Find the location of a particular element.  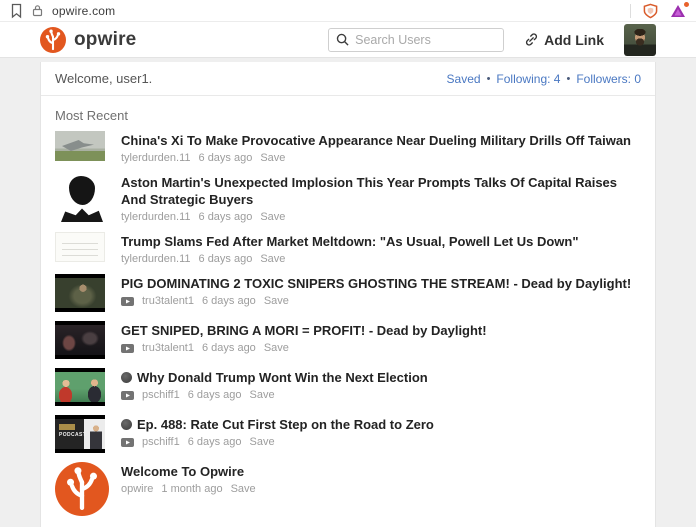

add-link-button: Add Link is located at coordinates (564, 40).